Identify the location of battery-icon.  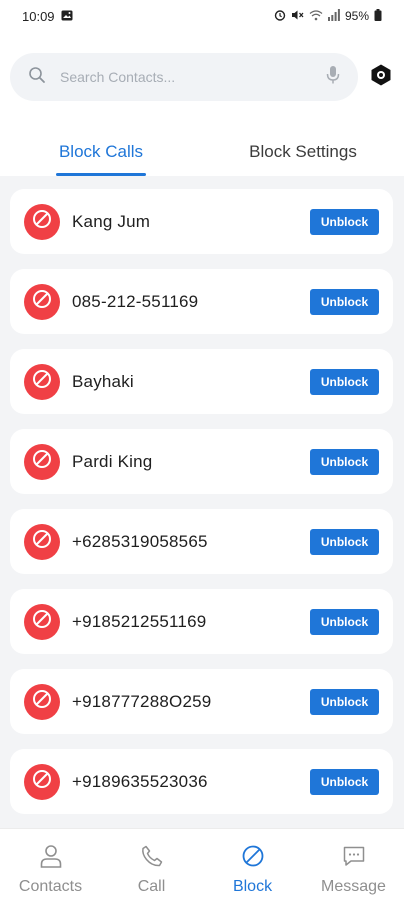
(378, 16).